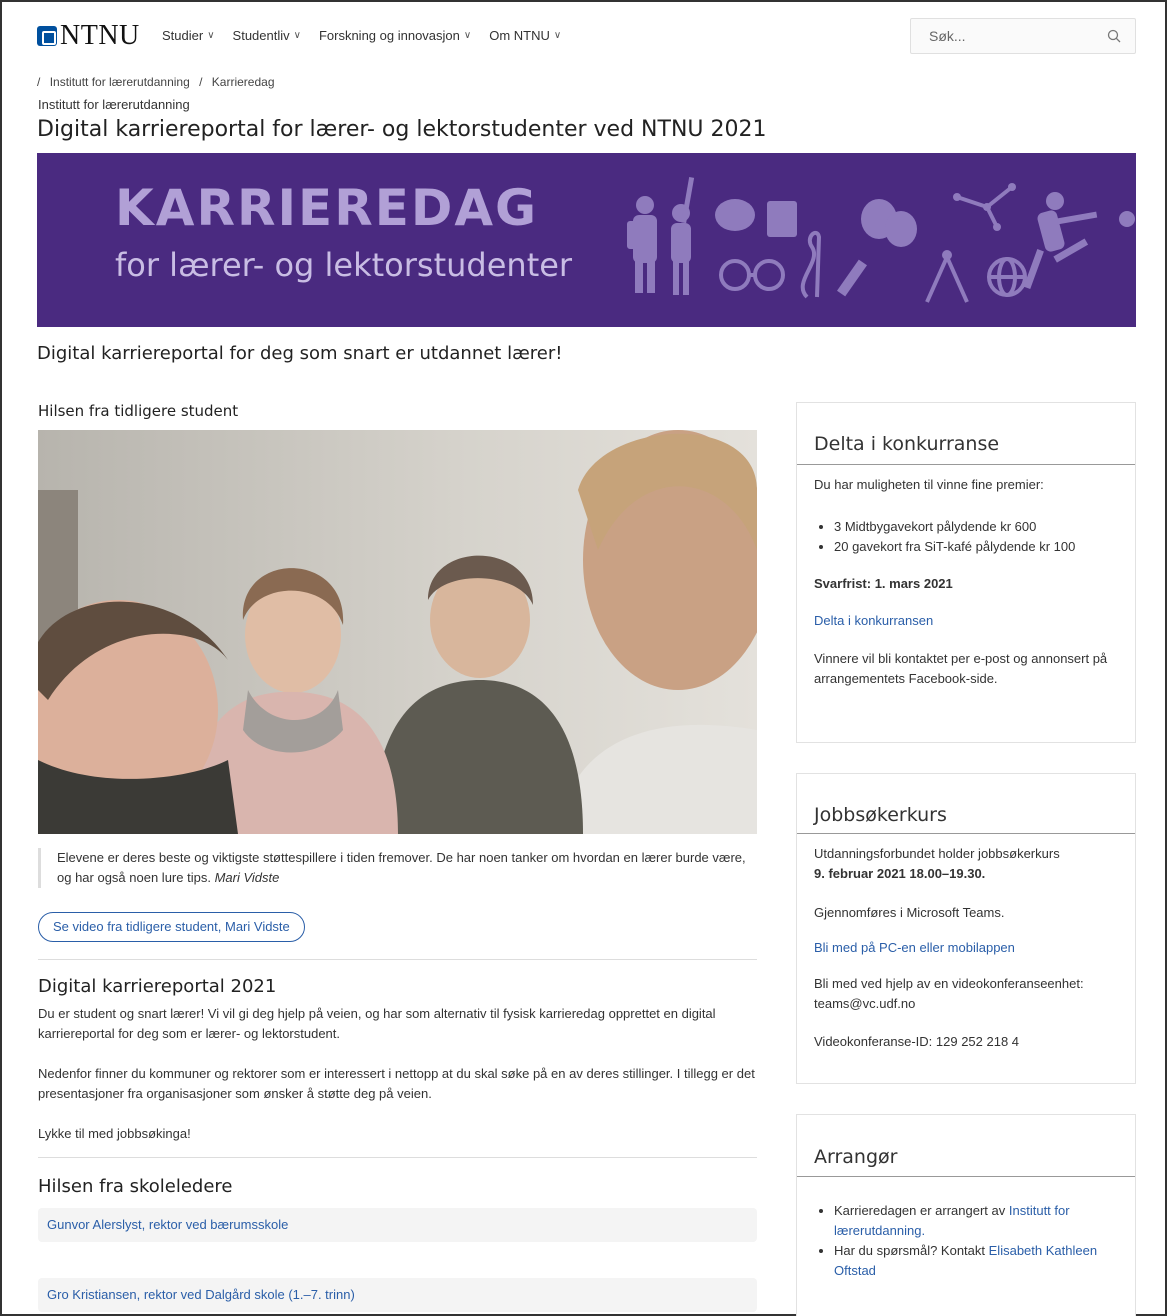 Image resolution: width=1167 pixels, height=1316 pixels. I want to click on nav-label: Studier, so click(183, 35).